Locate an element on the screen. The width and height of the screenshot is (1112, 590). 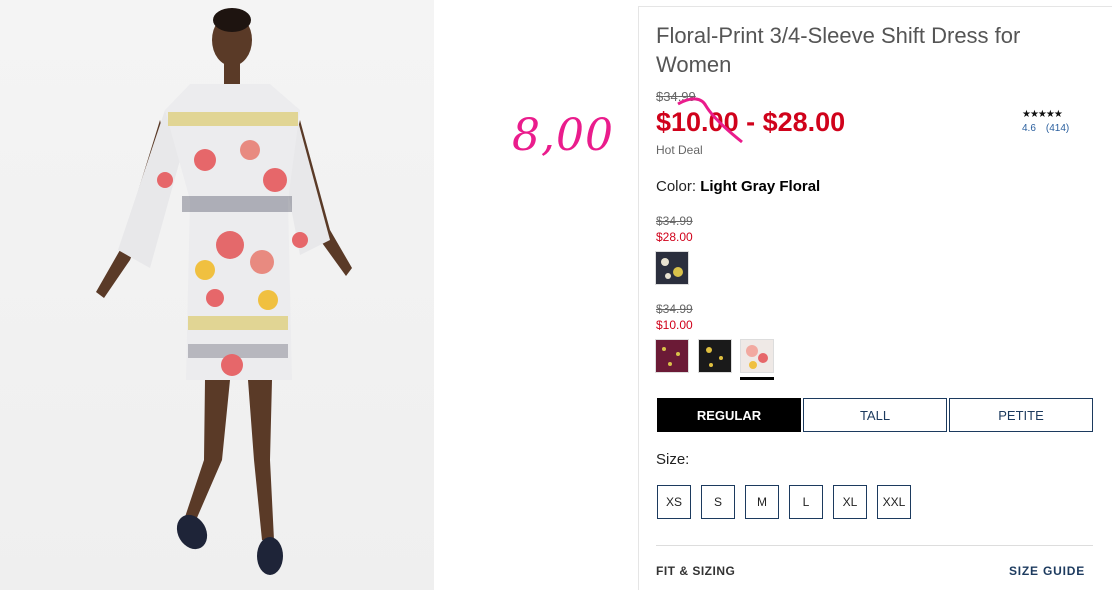
size-xxl-button: XXL is located at coordinates (894, 502).